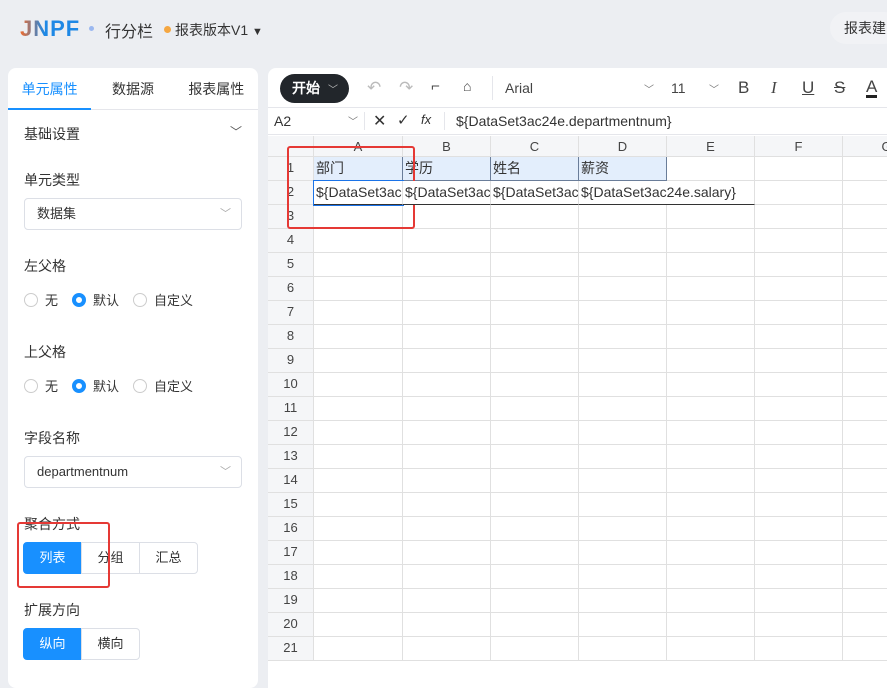  I want to click on undo-icon: ↶, so click(374, 88).